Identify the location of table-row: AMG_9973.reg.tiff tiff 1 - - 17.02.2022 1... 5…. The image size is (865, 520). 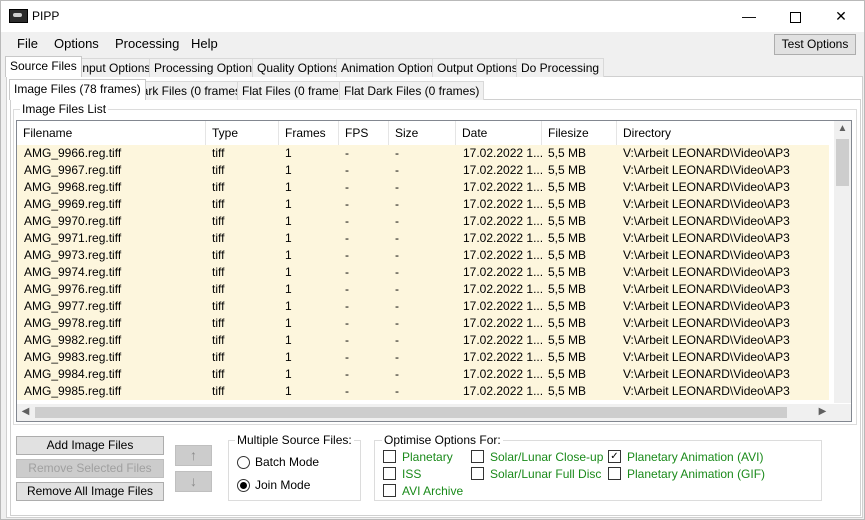
(423, 255).